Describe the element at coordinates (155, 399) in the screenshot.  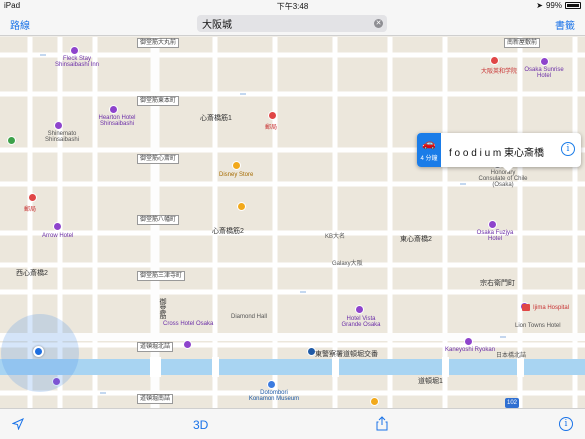
I see `street-sign: 道頓堀南詰` at that location.